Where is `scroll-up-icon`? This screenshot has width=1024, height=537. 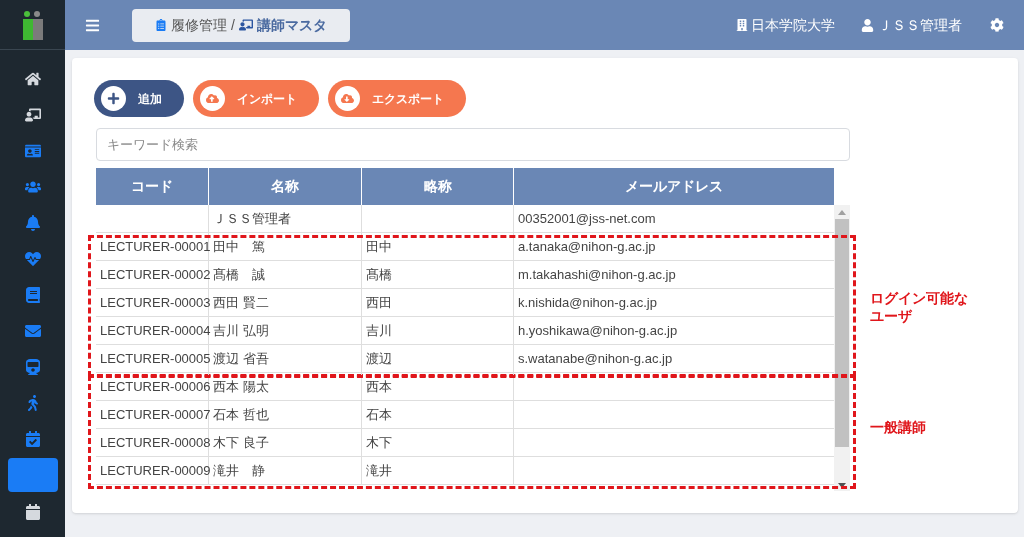
scroll-up-icon is located at coordinates (842, 212).